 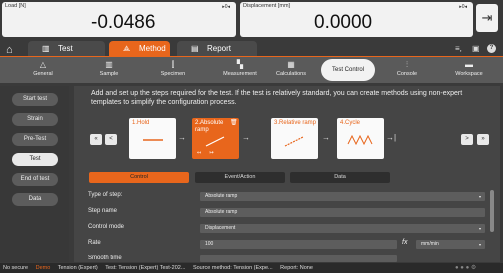 What do you see at coordinates (152, 48) in the screenshot?
I see `tab-method-label: Method` at bounding box center [152, 48].